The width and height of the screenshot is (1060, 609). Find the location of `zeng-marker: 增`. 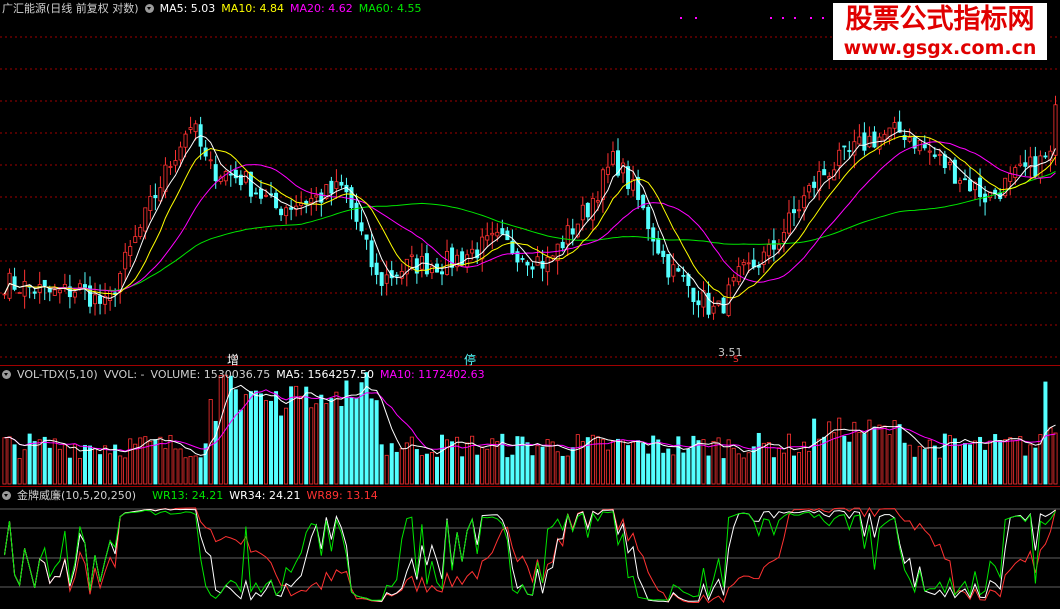

zeng-marker: 增 is located at coordinates (233, 360).